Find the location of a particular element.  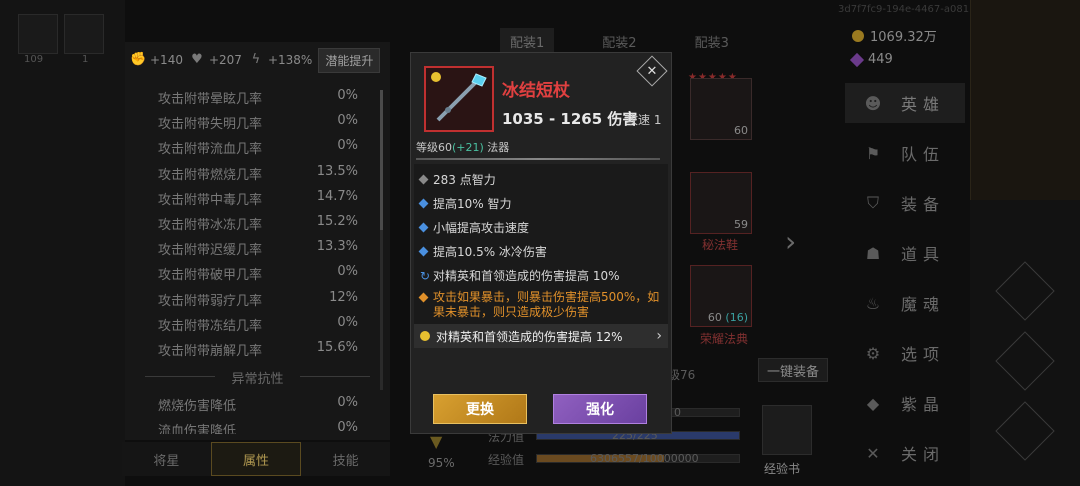

gem-affix-row: 对精英和首领造成的伤害提高 12% › is located at coordinates (541, 336).